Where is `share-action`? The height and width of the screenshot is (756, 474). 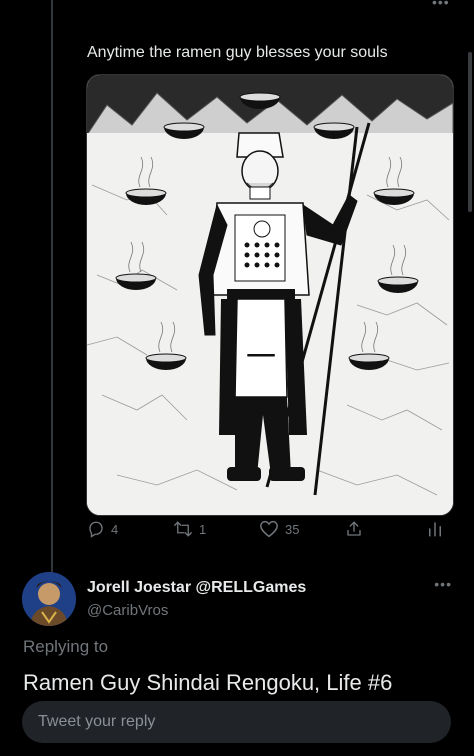
share-action is located at coordinates (354, 529).